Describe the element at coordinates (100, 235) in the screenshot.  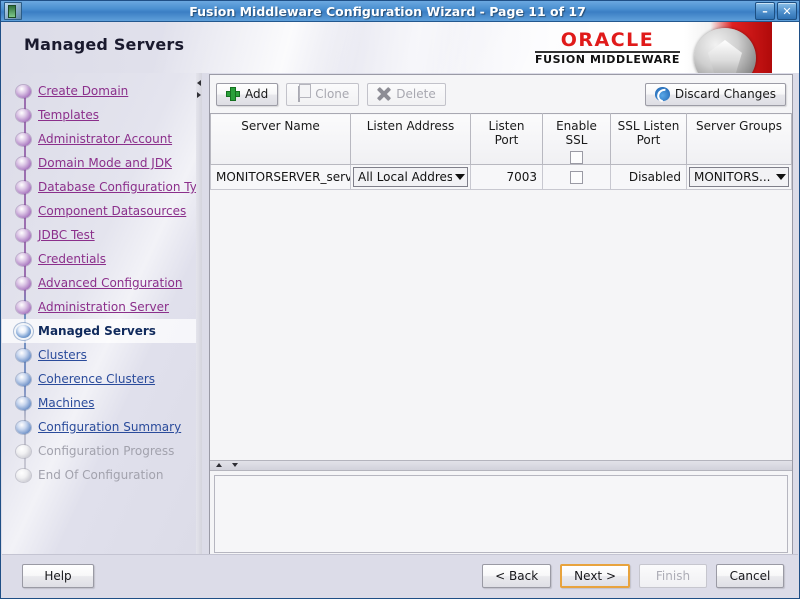
I see `sidebar-item-jdbc-test: JDBC Test` at that location.